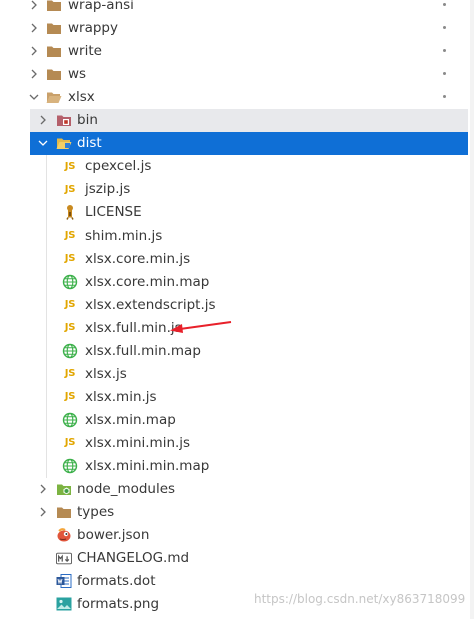 Image resolution: width=474 pixels, height=619 pixels. Describe the element at coordinates (64, 120) in the screenshot. I see `bin-folder-icon` at that location.